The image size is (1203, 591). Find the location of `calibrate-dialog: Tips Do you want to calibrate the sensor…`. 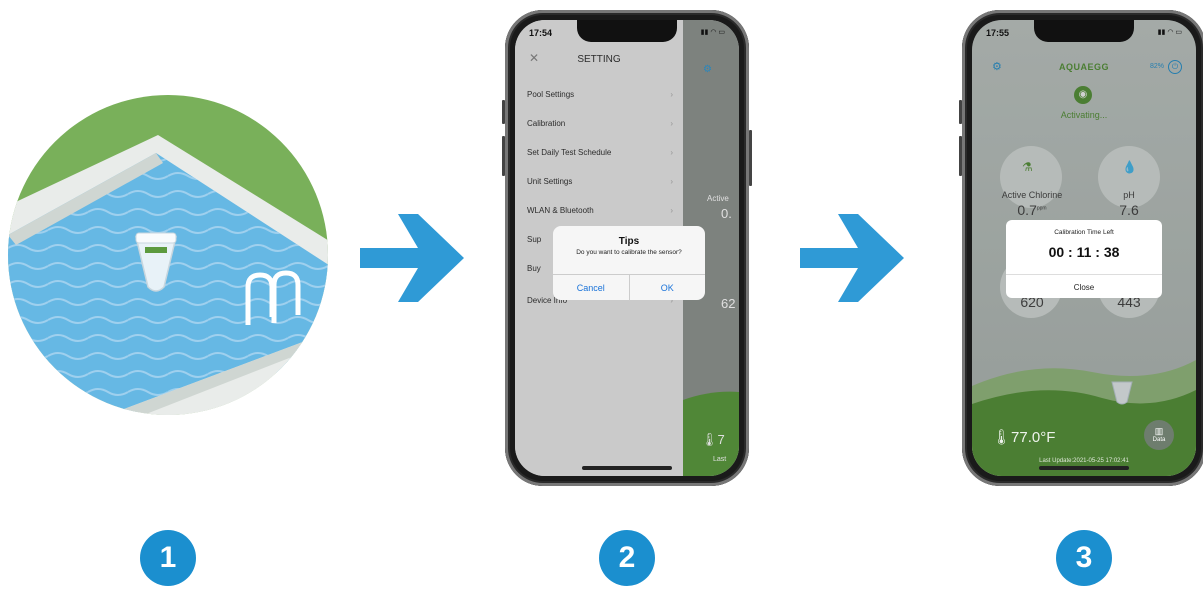

calibrate-dialog: Tips Do you want to calibrate the sensor… is located at coordinates (629, 263).